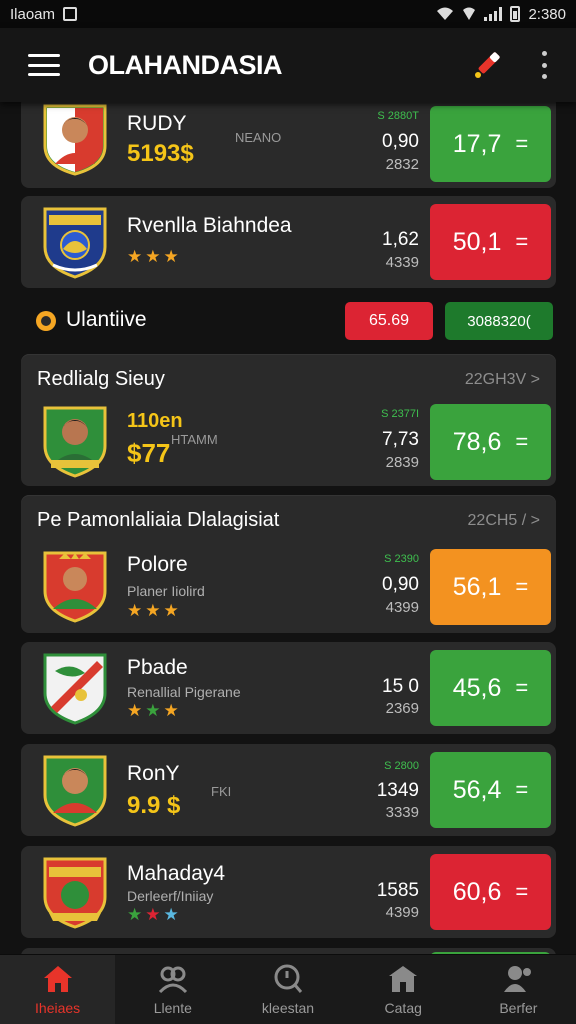 The width and height of the screenshot is (576, 1024). What do you see at coordinates (44, 65) in the screenshot?
I see `menu-icon` at bounding box center [44, 65].